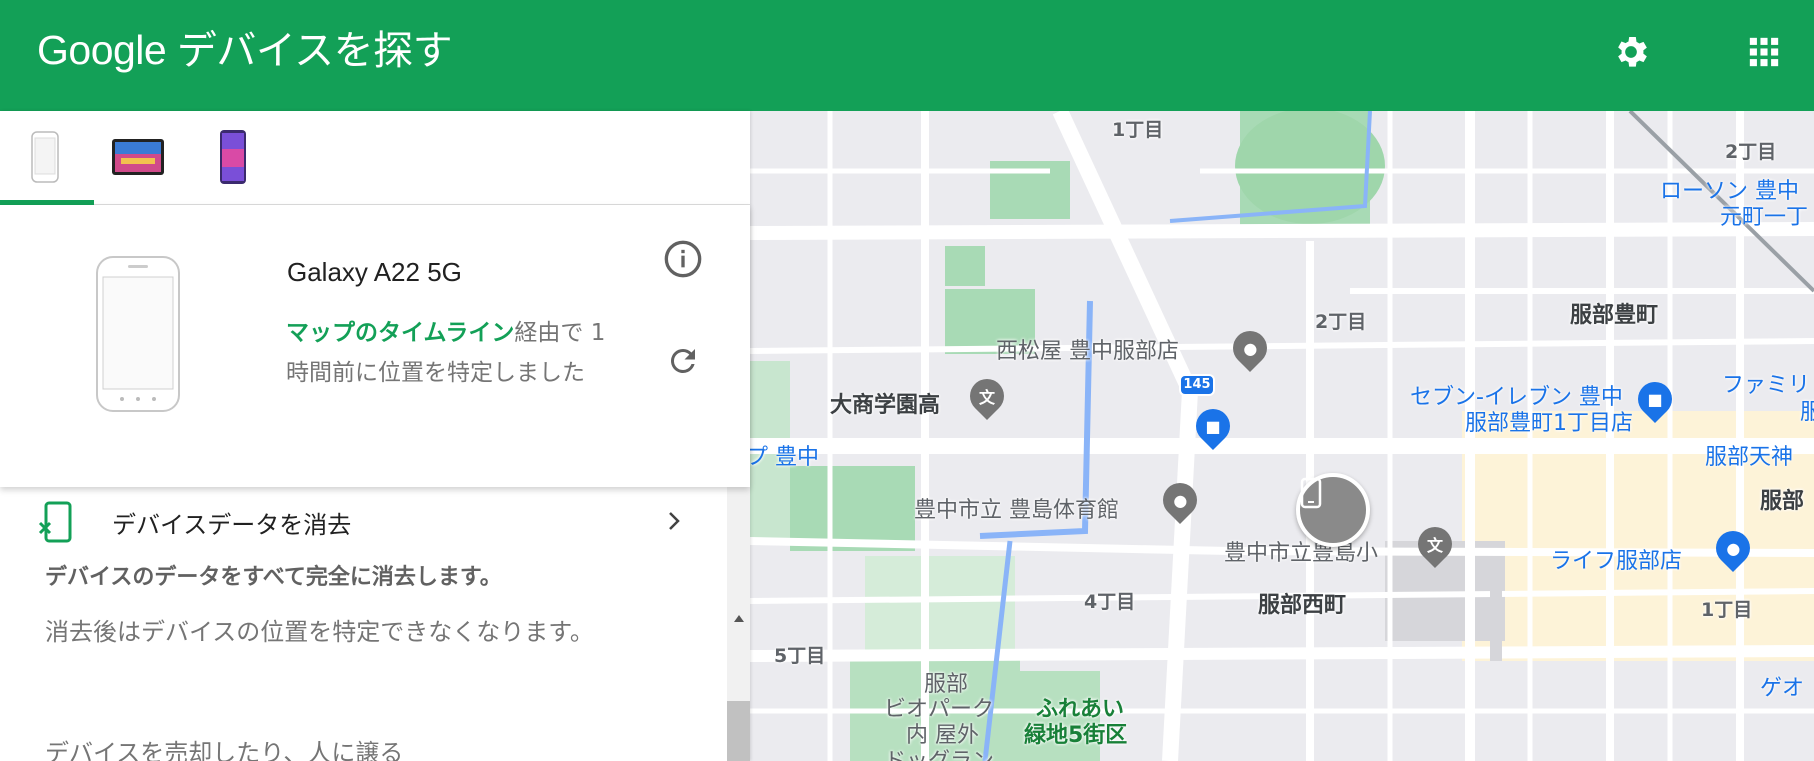 The image size is (1814, 761). Describe the element at coordinates (1616, 559) in the screenshot. I see `map-label-life: ライフ服部店` at that location.